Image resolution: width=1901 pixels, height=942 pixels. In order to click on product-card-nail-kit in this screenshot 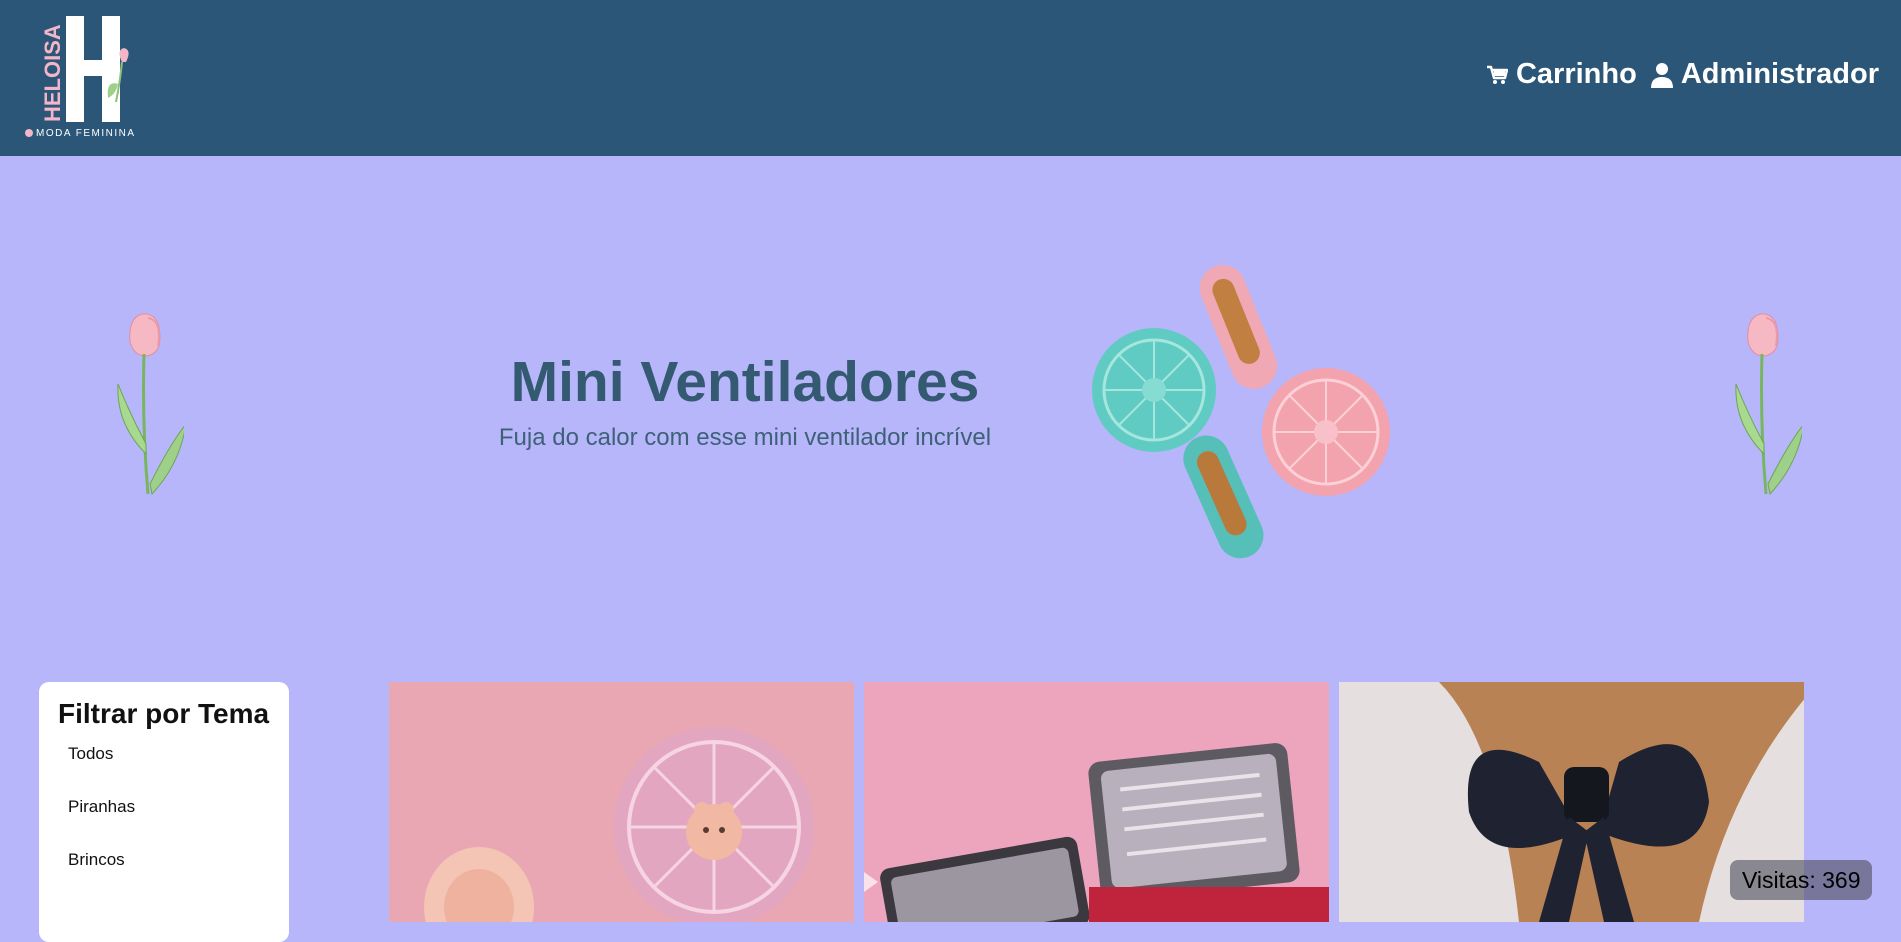, I will do `click(1096, 802)`.